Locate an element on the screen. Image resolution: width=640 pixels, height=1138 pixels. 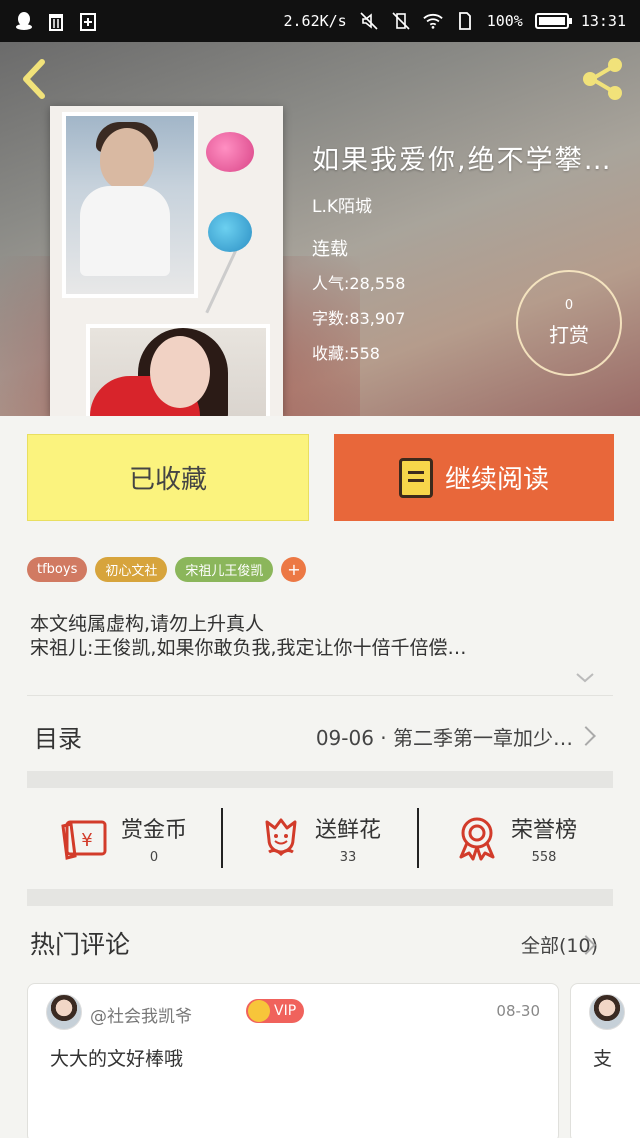
hot-comments-title: 热门评论 is located at coordinates (80, 944).